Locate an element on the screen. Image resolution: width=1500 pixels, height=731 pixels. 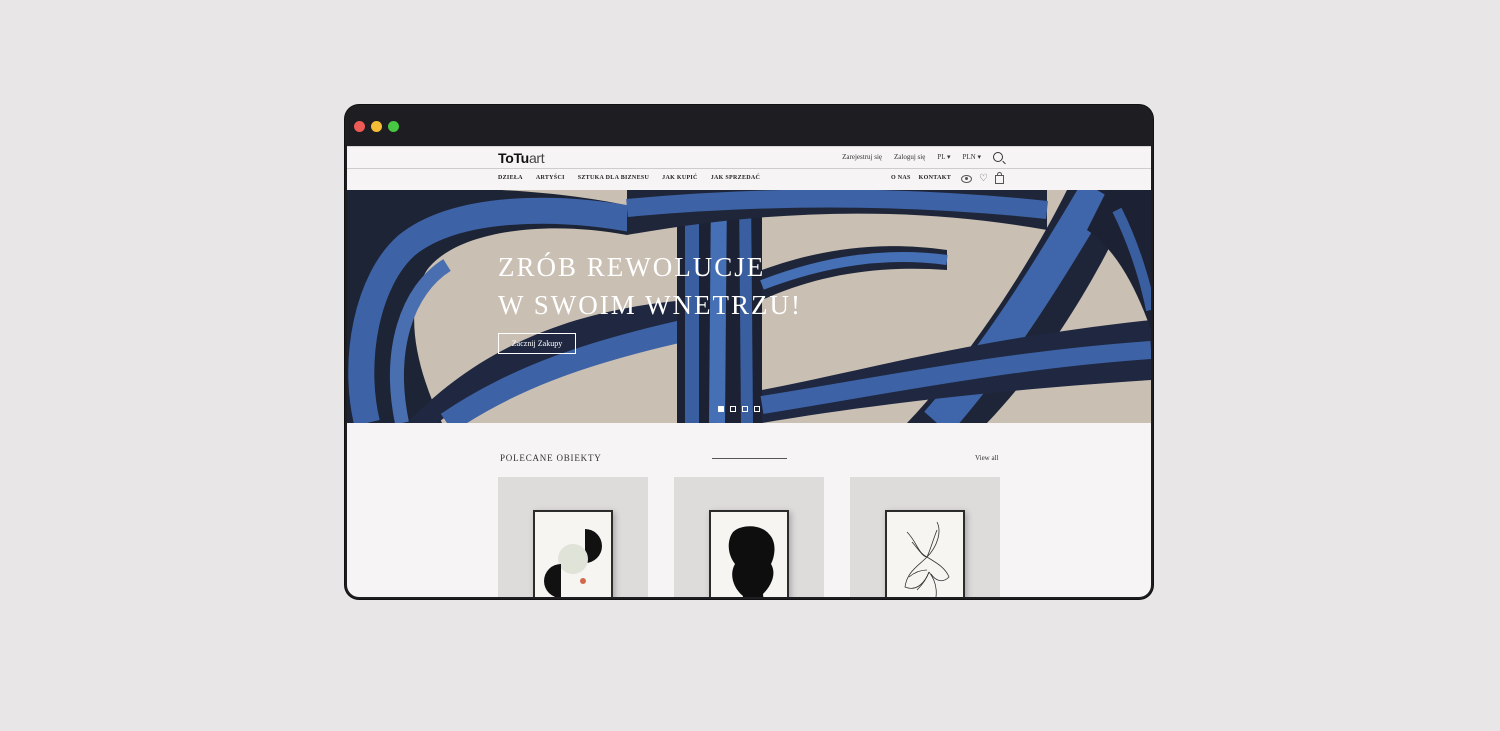
nav-item-jak-sprzedac: JAK SPRZEDAĆ is located at coordinates (735, 178).